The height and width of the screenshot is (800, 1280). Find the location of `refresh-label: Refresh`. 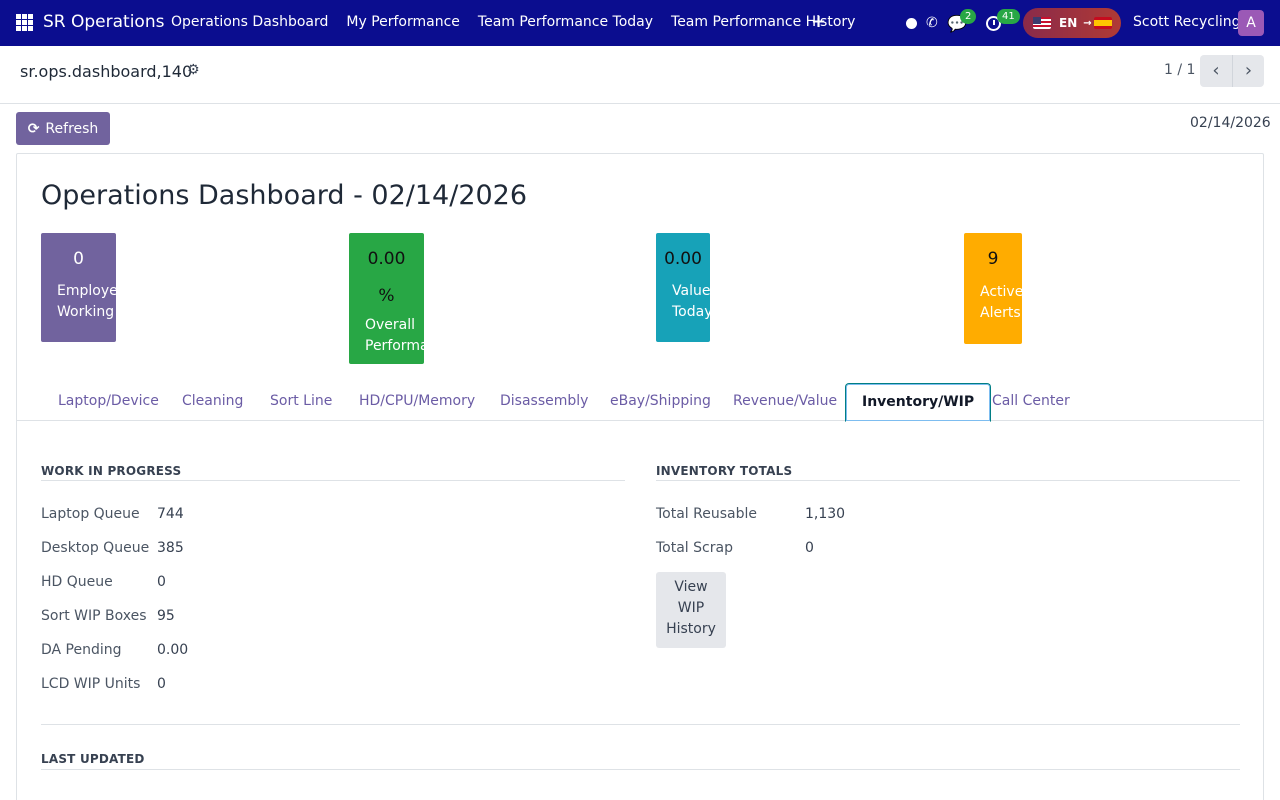

refresh-label: Refresh is located at coordinates (72, 128).